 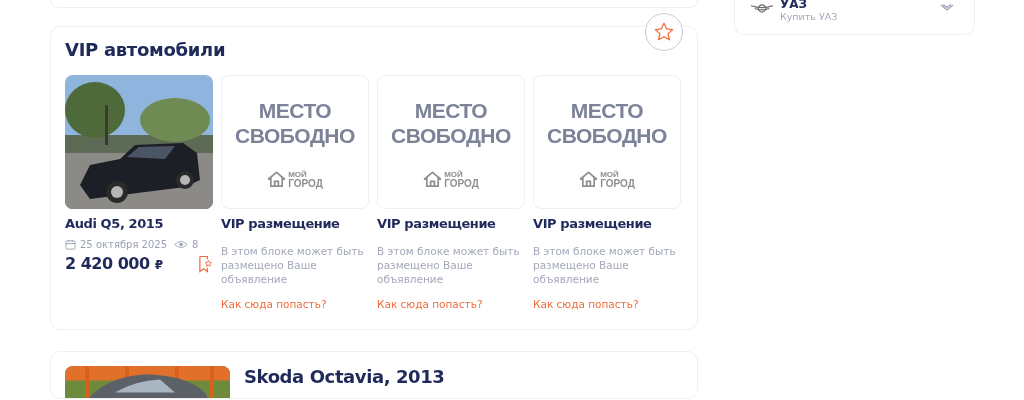 I want to click on calendar-icon, so click(x=70, y=244).